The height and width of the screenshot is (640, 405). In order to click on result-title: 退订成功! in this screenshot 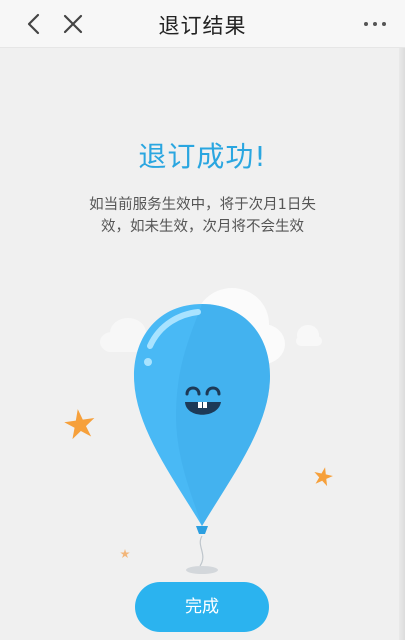, I will do `click(202, 156)`.